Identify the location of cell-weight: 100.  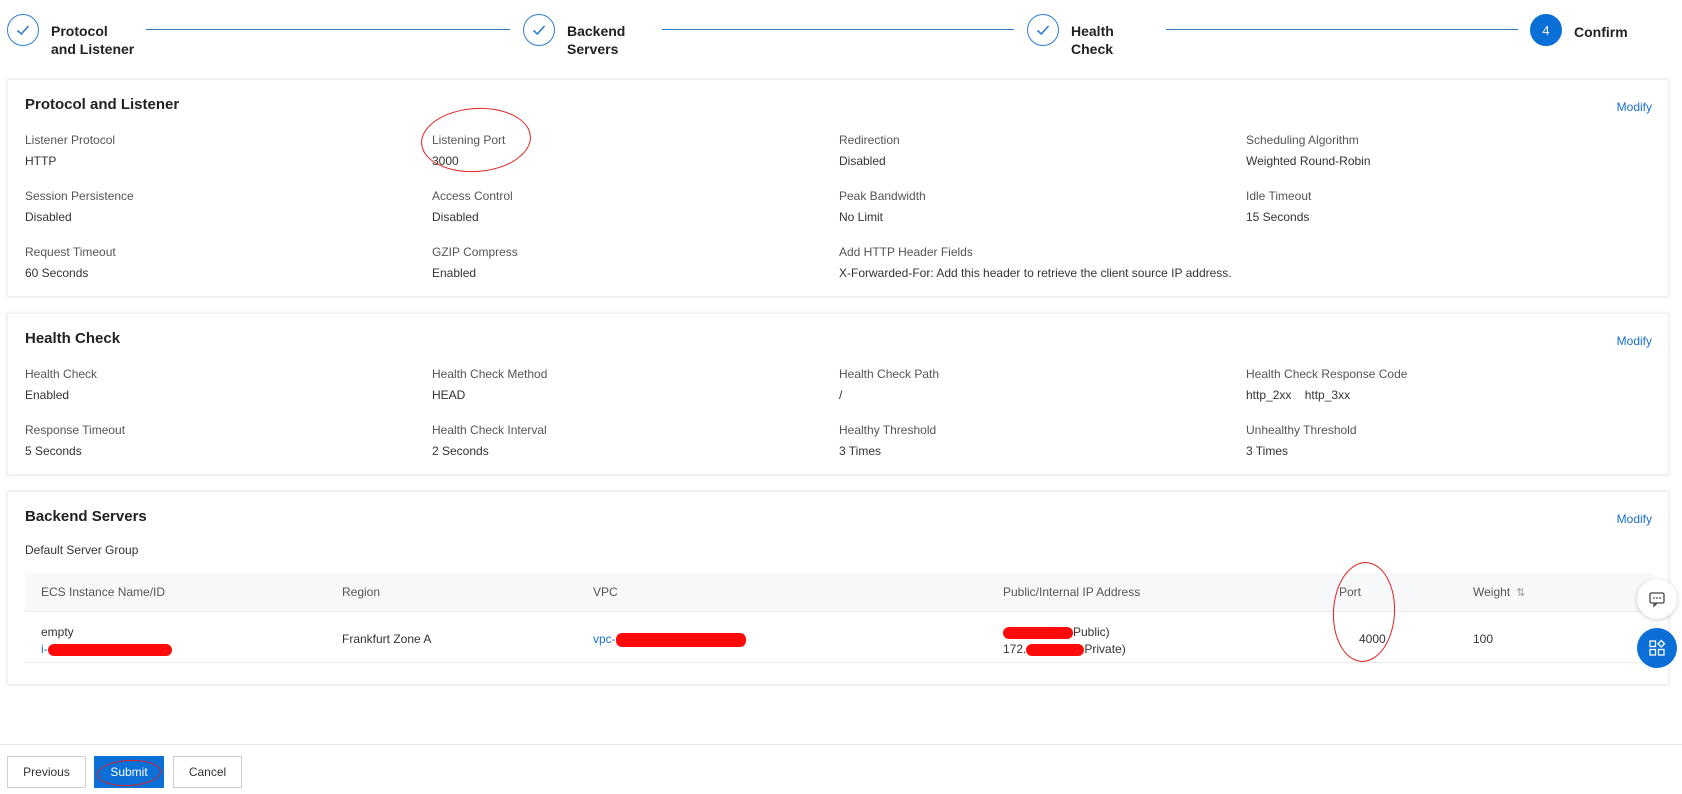
(1483, 639).